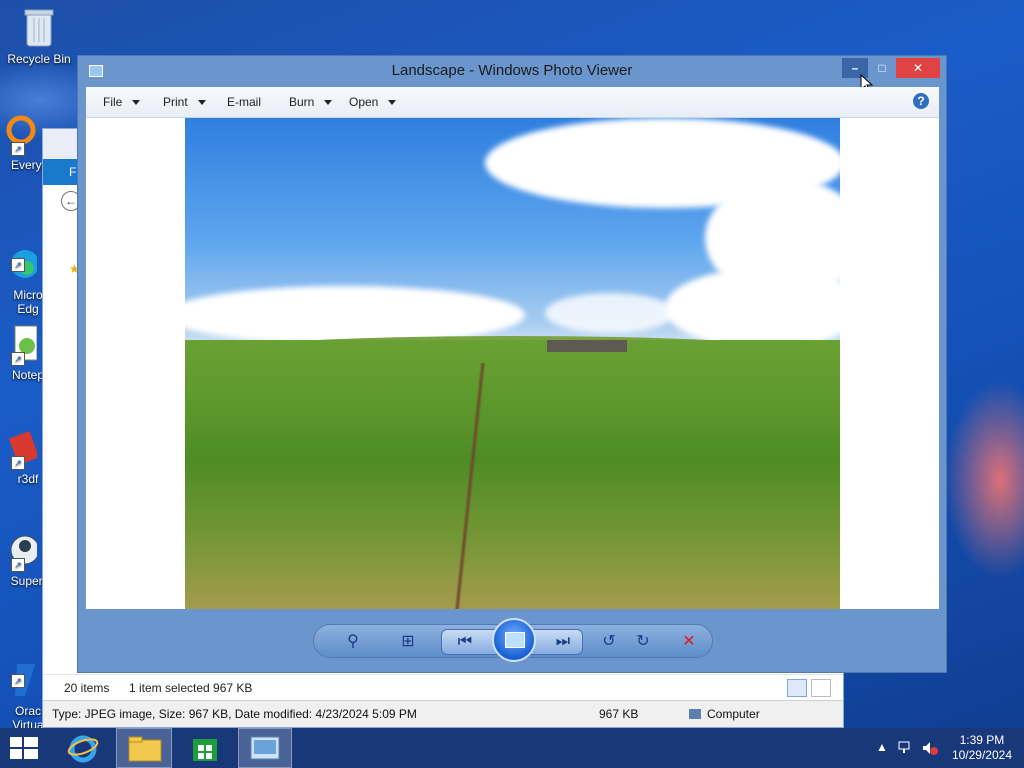 This screenshot has height=768, width=1024. What do you see at coordinates (20, 550) in the screenshot?
I see `superl-app-icon: ↗` at bounding box center [20, 550].